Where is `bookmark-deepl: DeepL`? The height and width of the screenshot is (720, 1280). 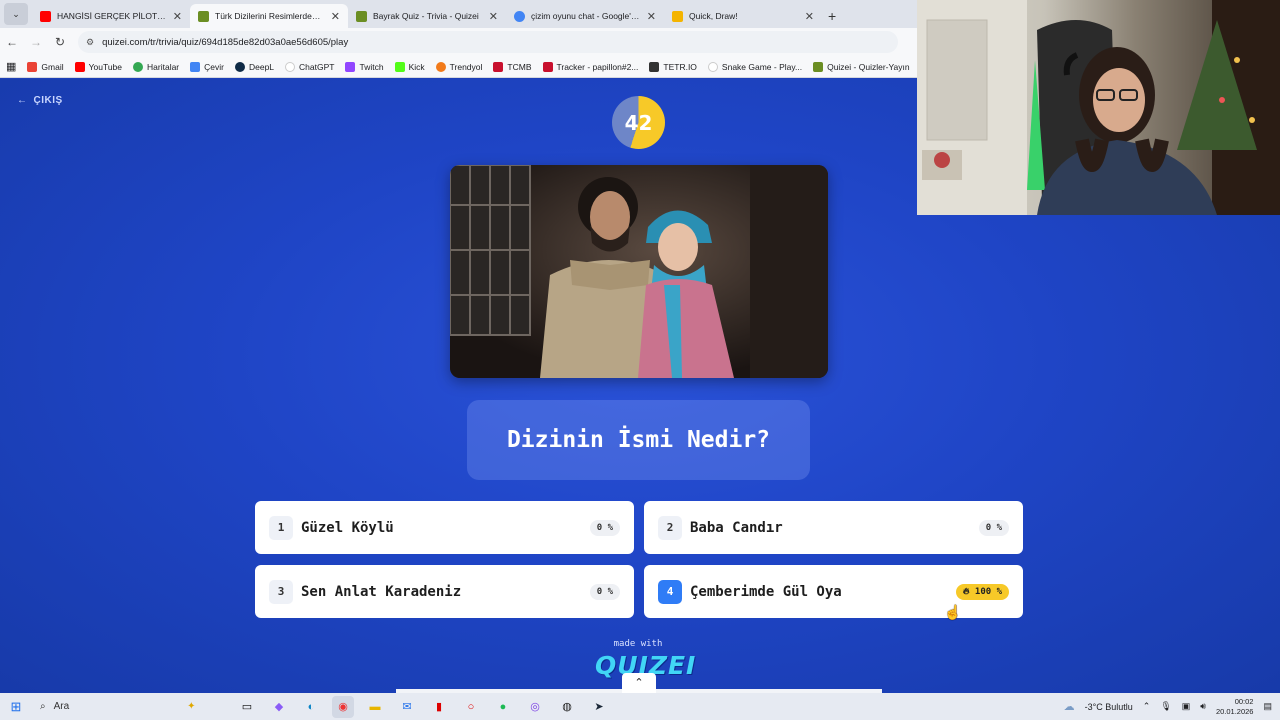 bookmark-deepl: DeepL is located at coordinates (254, 66).